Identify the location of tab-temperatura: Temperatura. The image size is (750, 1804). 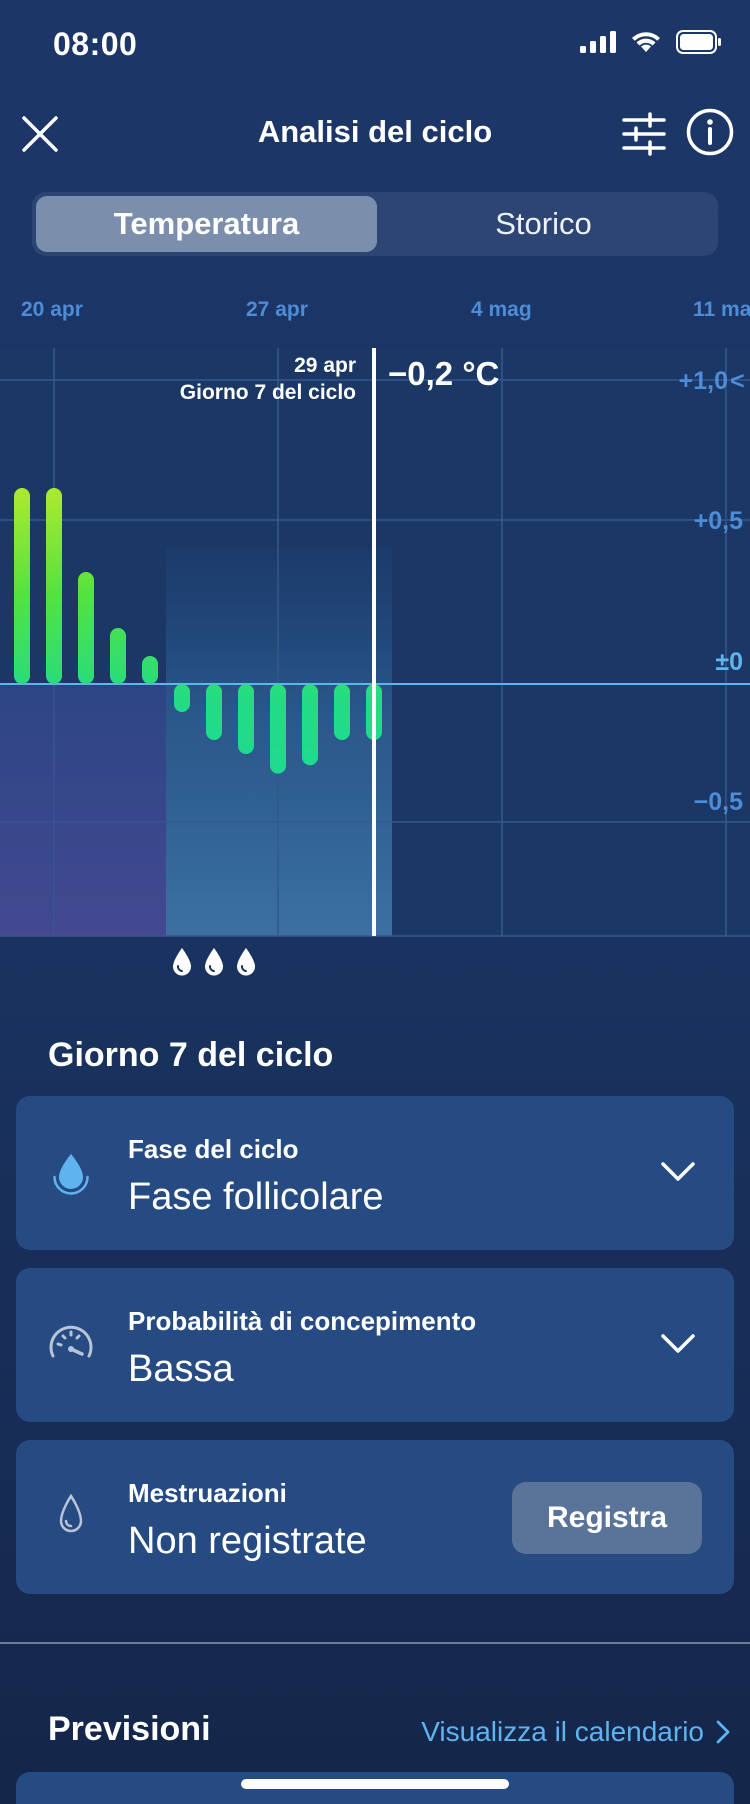
(206, 224).